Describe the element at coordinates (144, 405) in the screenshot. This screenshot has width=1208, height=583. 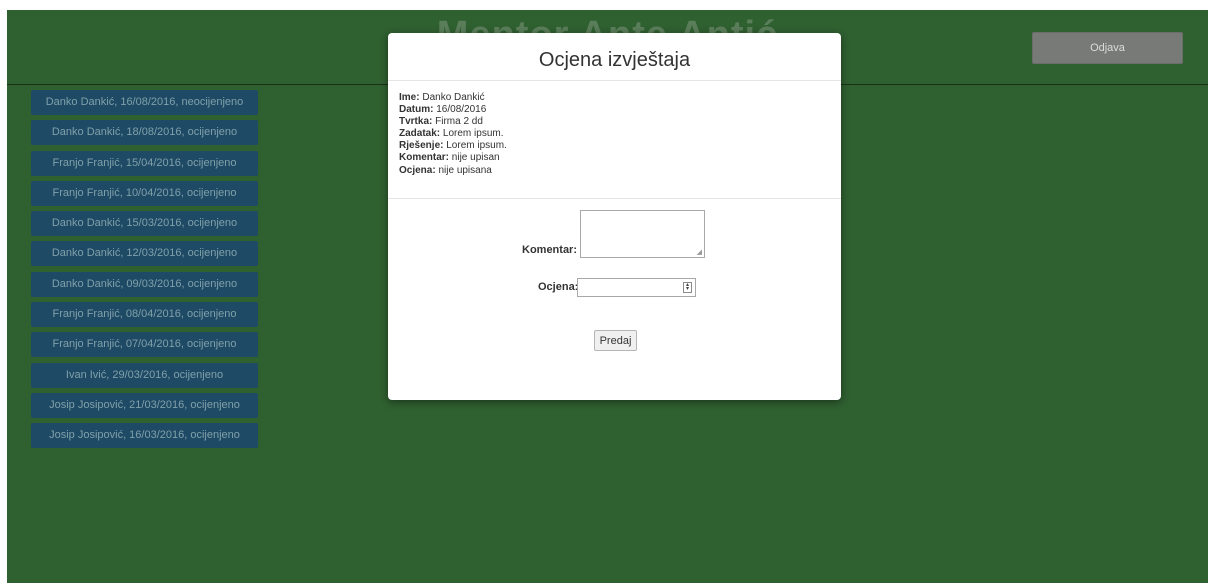
I see `report-item: Josip Josipović, 21/03/2016, ocijenjeno` at that location.